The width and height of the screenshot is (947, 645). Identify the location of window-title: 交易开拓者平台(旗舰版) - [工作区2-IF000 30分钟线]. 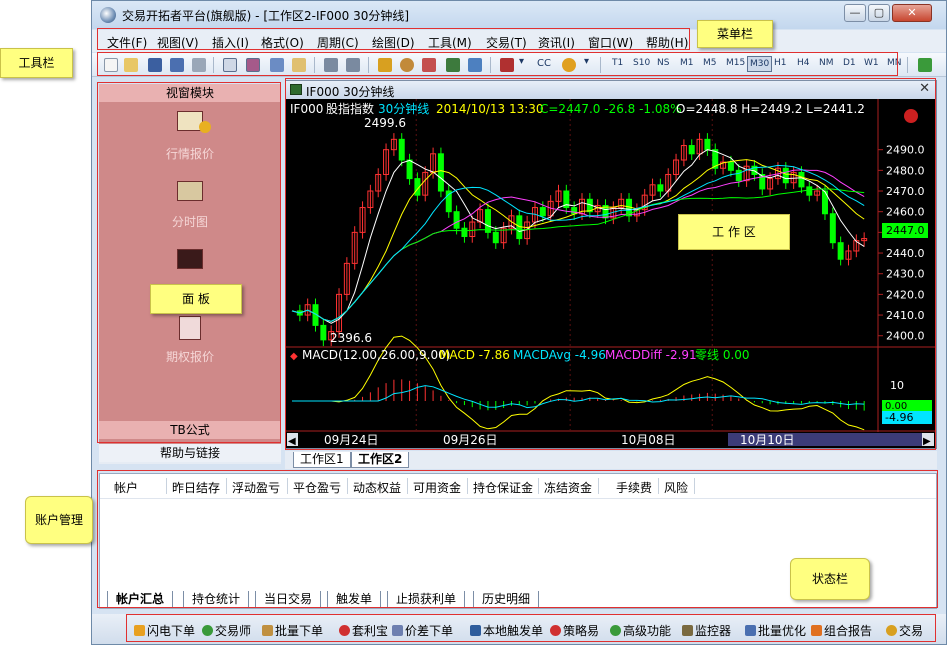
(266, 16).